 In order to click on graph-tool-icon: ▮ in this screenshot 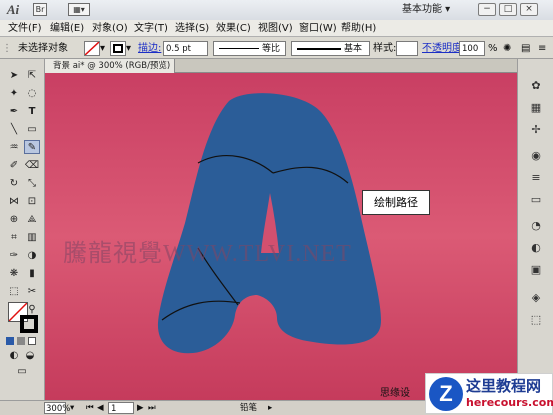, I will do `click(32, 274)`.